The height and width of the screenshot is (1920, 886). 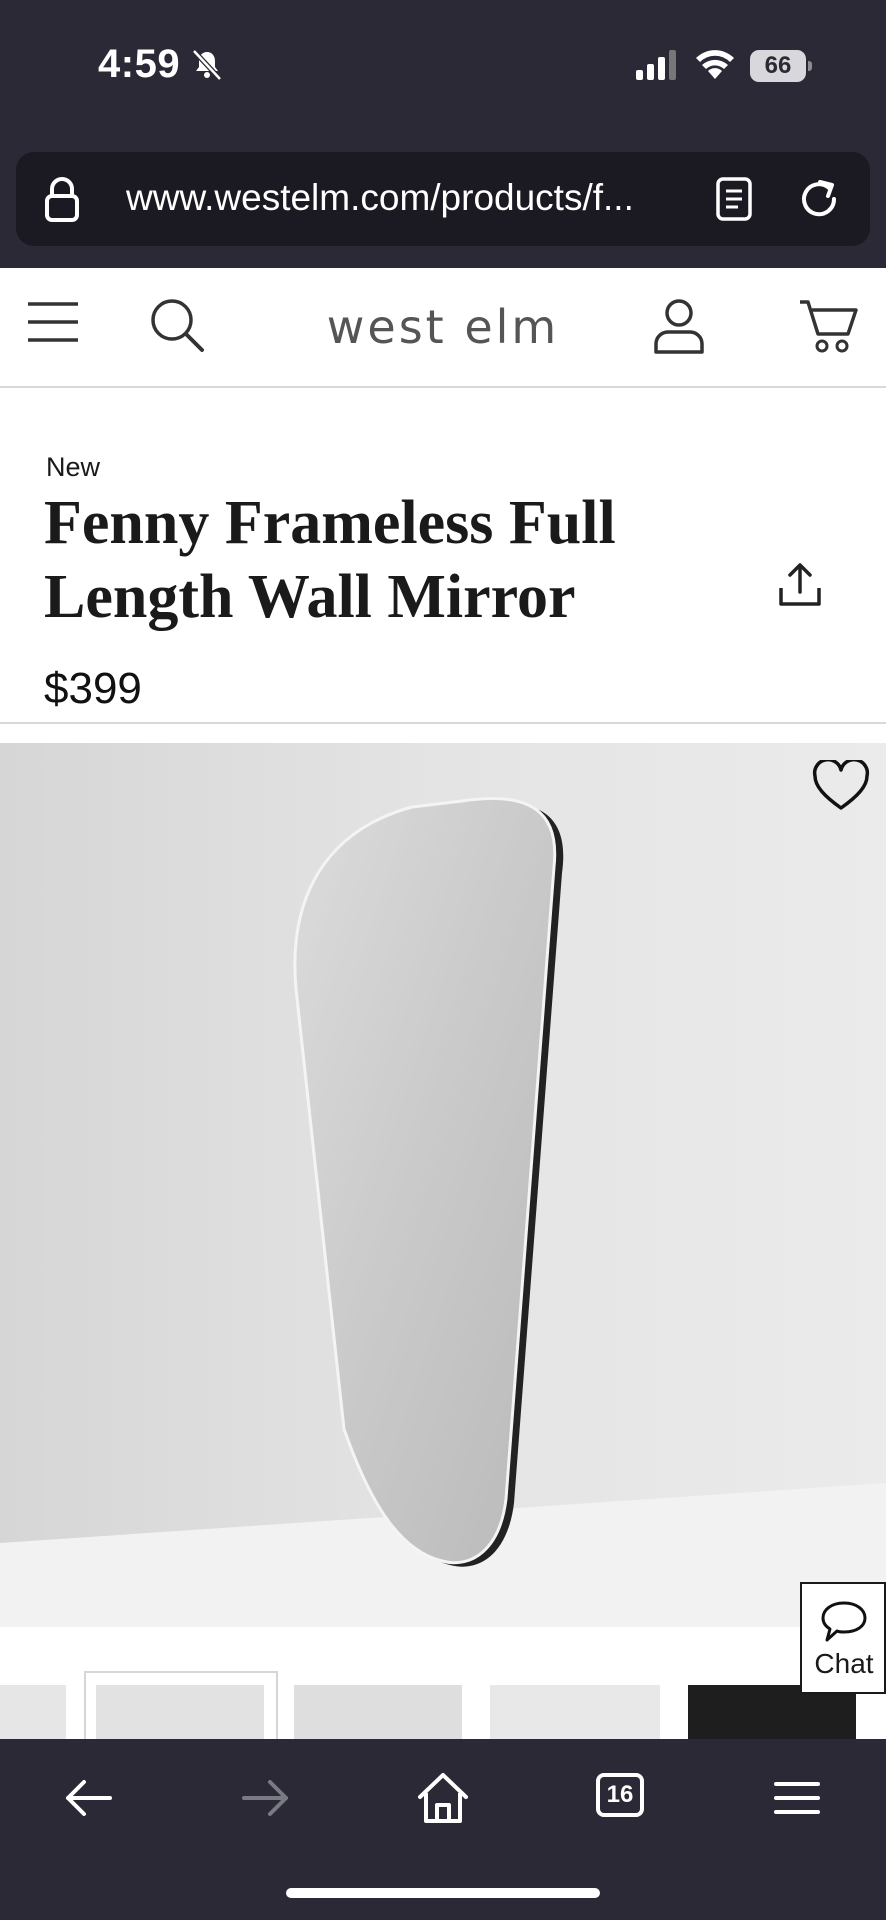 I want to click on cart-icon, so click(x=828, y=325).